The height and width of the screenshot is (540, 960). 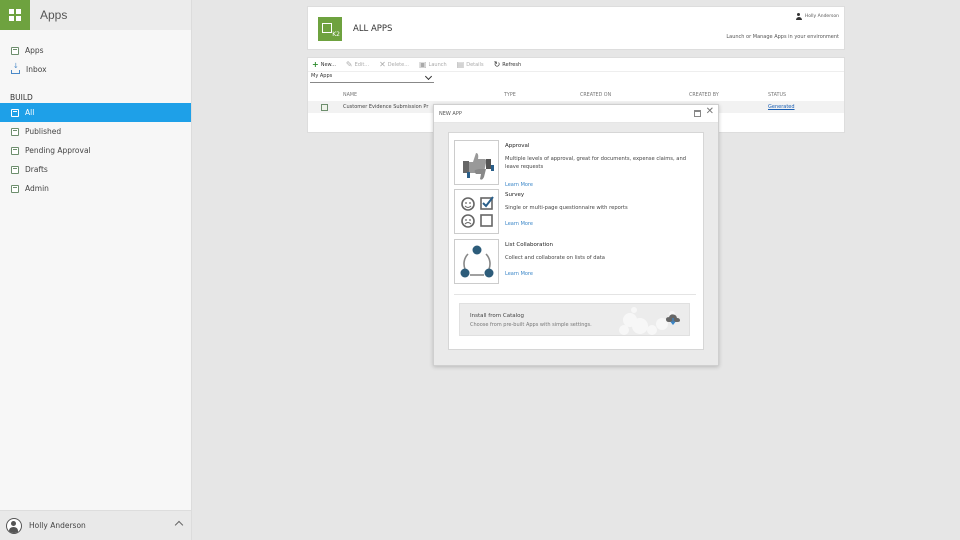 What do you see at coordinates (95, 112) in the screenshot?
I see `sidebar-item-all: All` at bounding box center [95, 112].